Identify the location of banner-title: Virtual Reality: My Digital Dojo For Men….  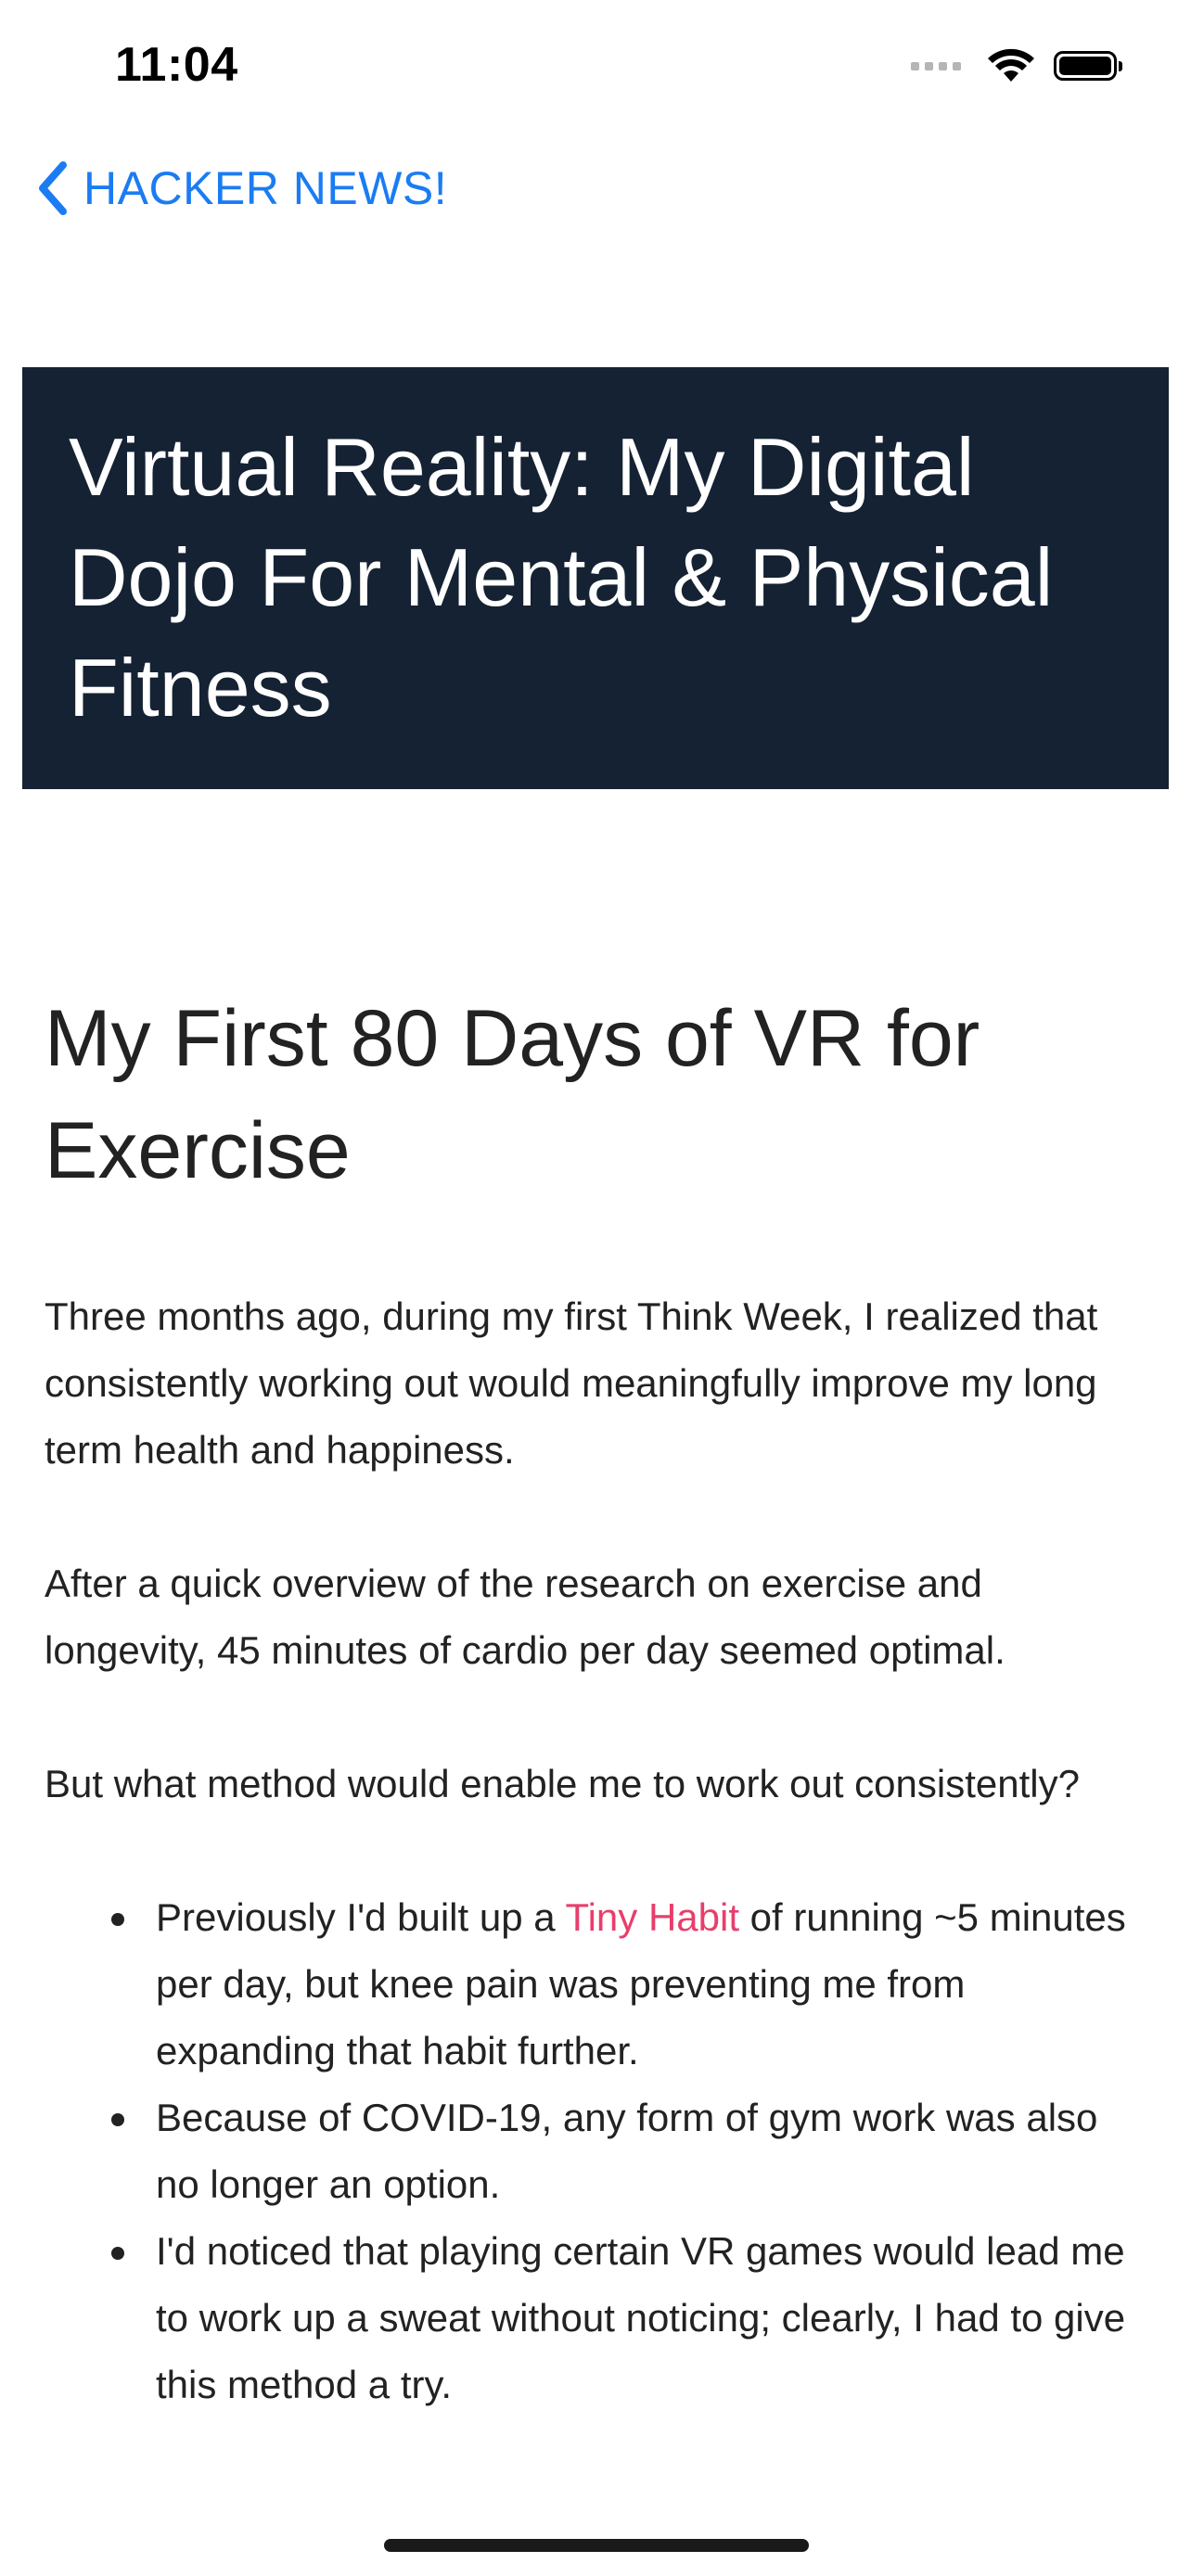
(561, 577).